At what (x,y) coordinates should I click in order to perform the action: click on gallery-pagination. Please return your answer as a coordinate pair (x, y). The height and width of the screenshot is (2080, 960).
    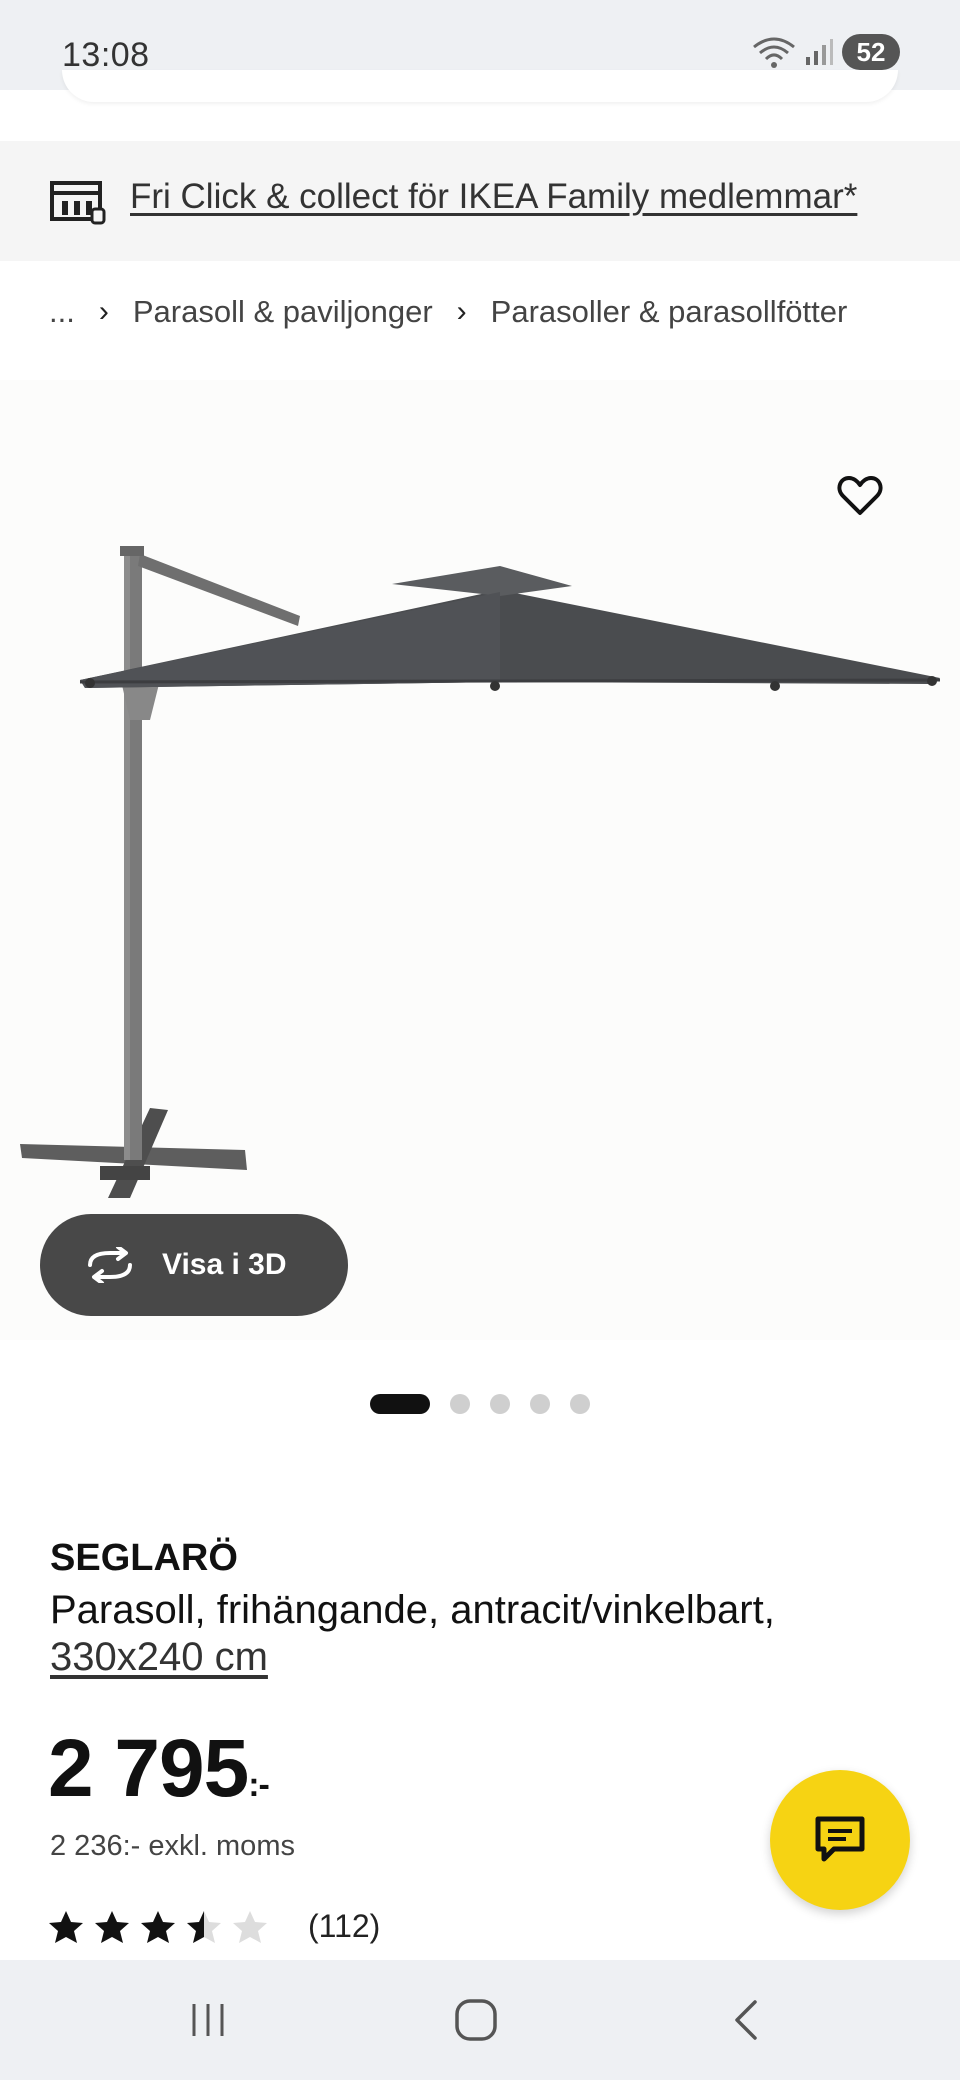
    Looking at the image, I should click on (480, 1404).